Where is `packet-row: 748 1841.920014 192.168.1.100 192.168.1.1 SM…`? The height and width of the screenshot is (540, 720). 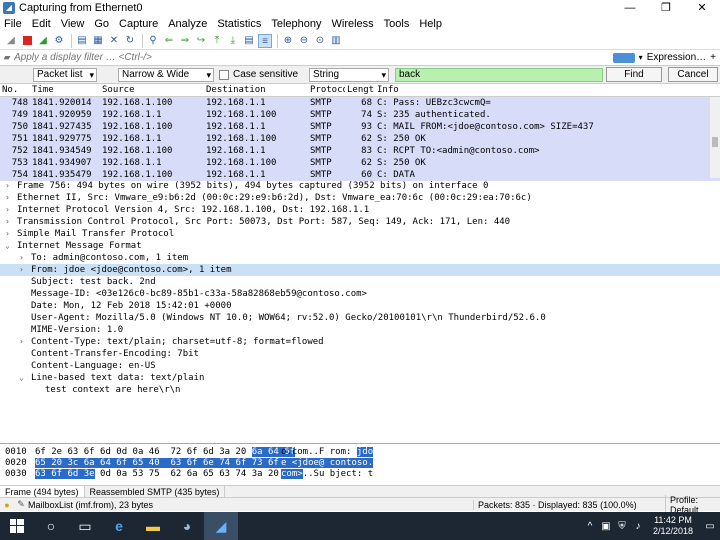
packet-row: 748 1841.920014 192.168.1.100 192.168.1.1 SM… is located at coordinates (360, 103).